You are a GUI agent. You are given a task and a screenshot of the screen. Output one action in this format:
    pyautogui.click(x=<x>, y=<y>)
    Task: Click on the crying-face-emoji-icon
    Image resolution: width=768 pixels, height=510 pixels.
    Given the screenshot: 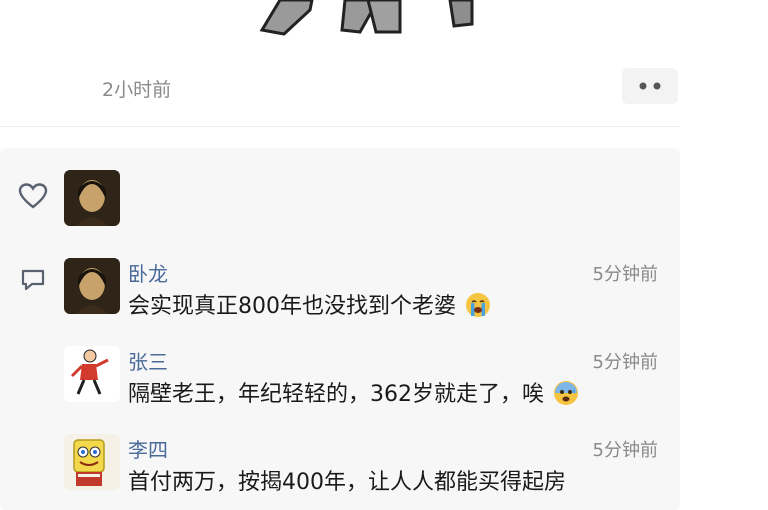 What is the action you would take?
    pyautogui.click(x=478, y=305)
    